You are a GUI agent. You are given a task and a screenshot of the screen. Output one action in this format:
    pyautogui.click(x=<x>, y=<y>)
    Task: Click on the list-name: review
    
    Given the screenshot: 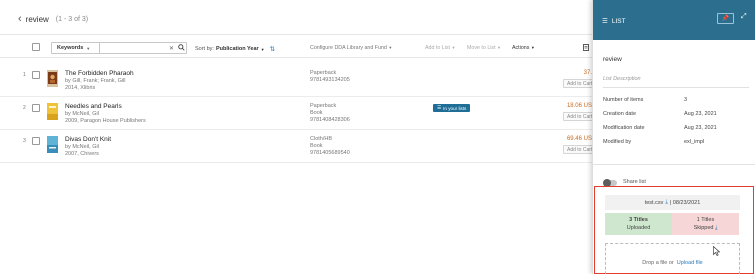 What is the action you would take?
    pyautogui.click(x=612, y=59)
    